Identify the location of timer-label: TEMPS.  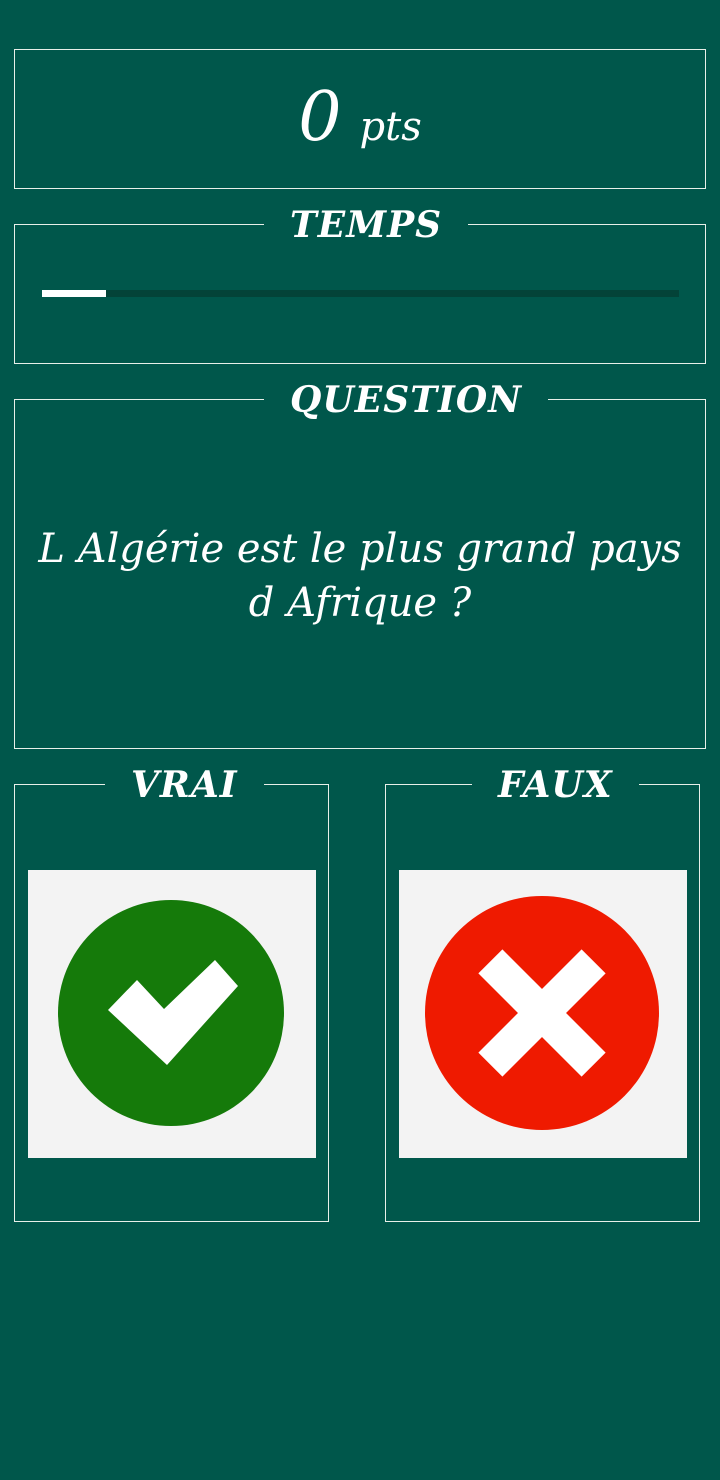
(366, 225).